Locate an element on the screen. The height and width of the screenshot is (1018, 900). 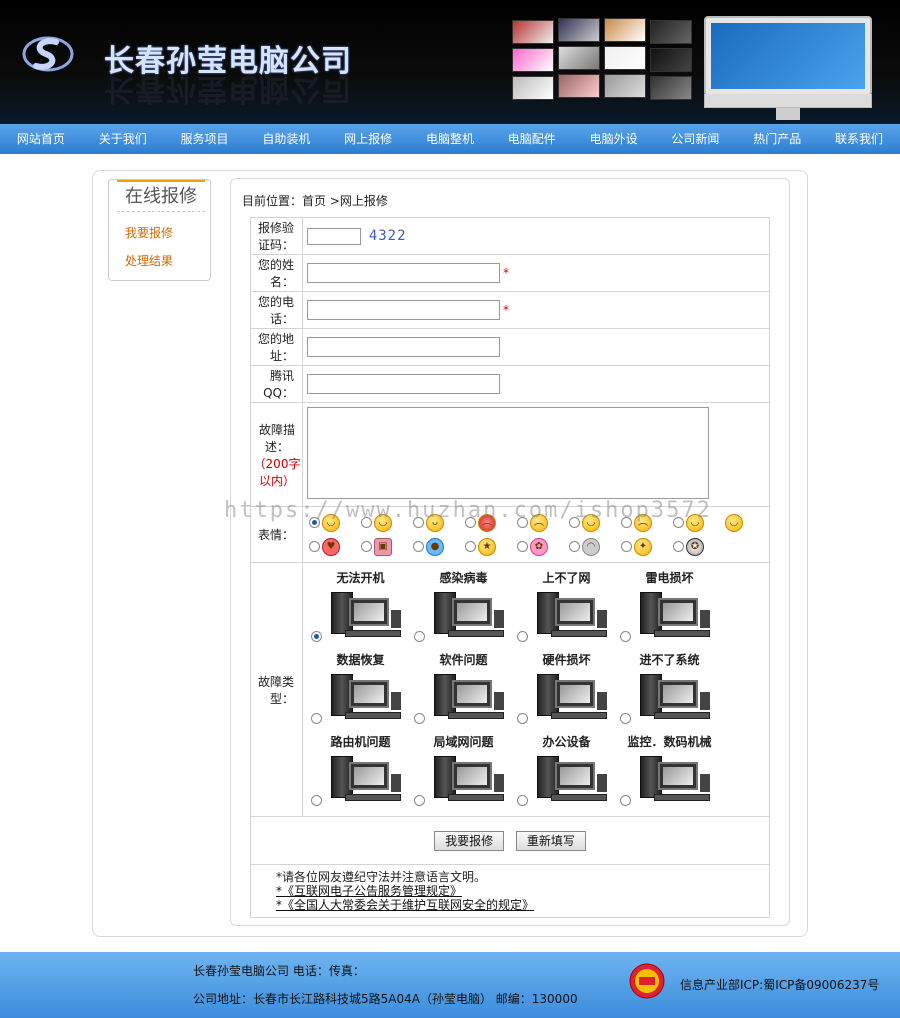
fault-type-title: 感染病毒 is located at coordinates (463, 577).